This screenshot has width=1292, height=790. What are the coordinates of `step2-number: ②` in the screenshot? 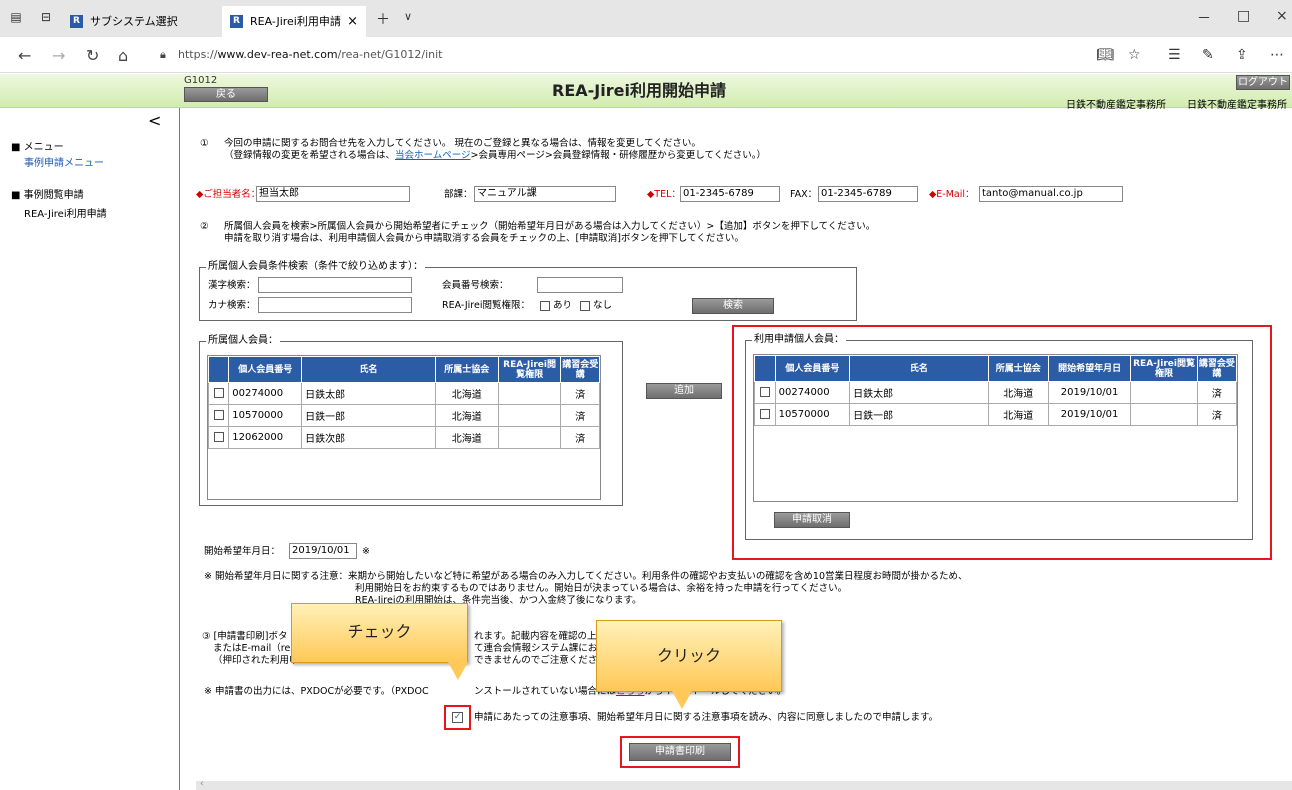 It's located at (204, 226).